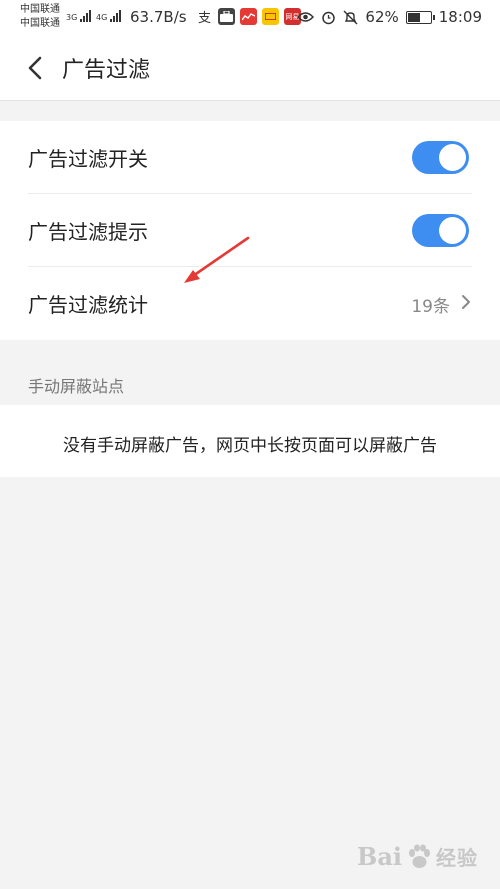 Image resolution: width=500 pixels, height=889 pixels. I want to click on eye-icon, so click(306, 17).